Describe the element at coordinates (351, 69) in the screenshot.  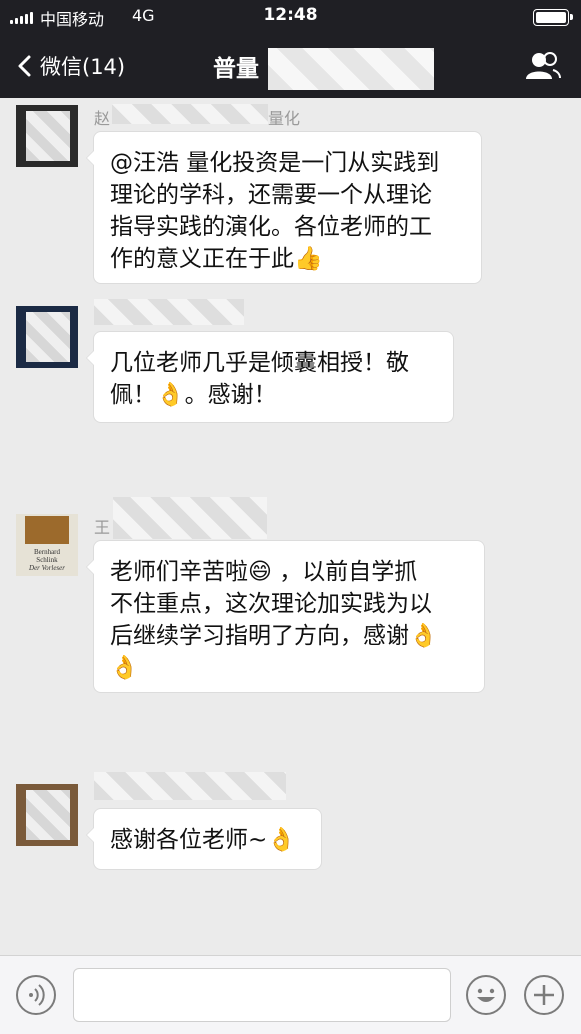
I see `redacted-title-mosaic` at that location.